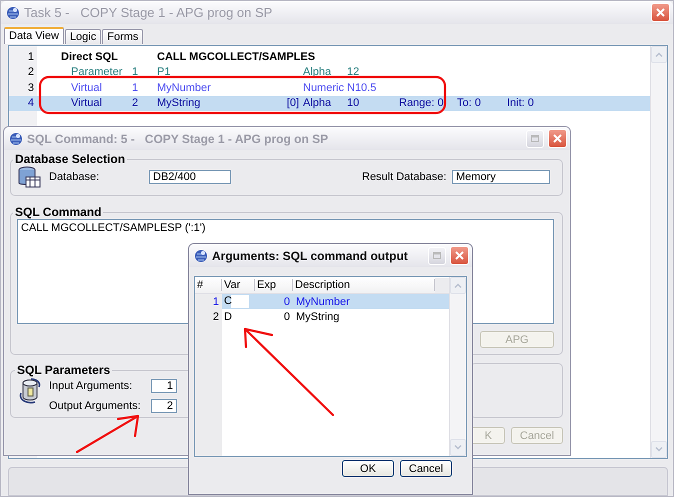 The height and width of the screenshot is (497, 674). Describe the element at coordinates (179, 103) in the screenshot. I see `variable-name: MyString` at that location.